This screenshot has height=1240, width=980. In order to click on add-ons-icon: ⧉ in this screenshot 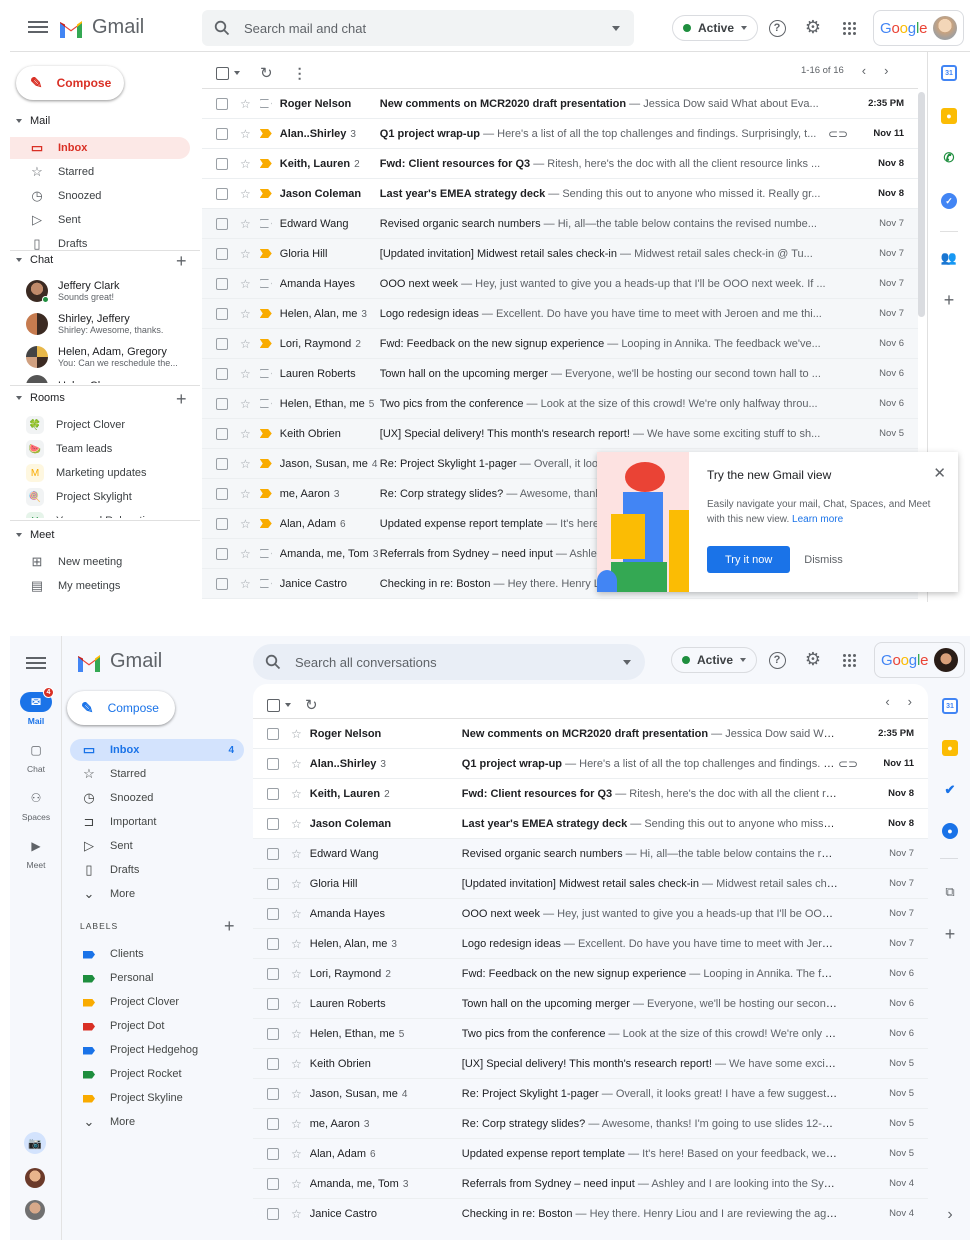, I will do `click(950, 892)`.